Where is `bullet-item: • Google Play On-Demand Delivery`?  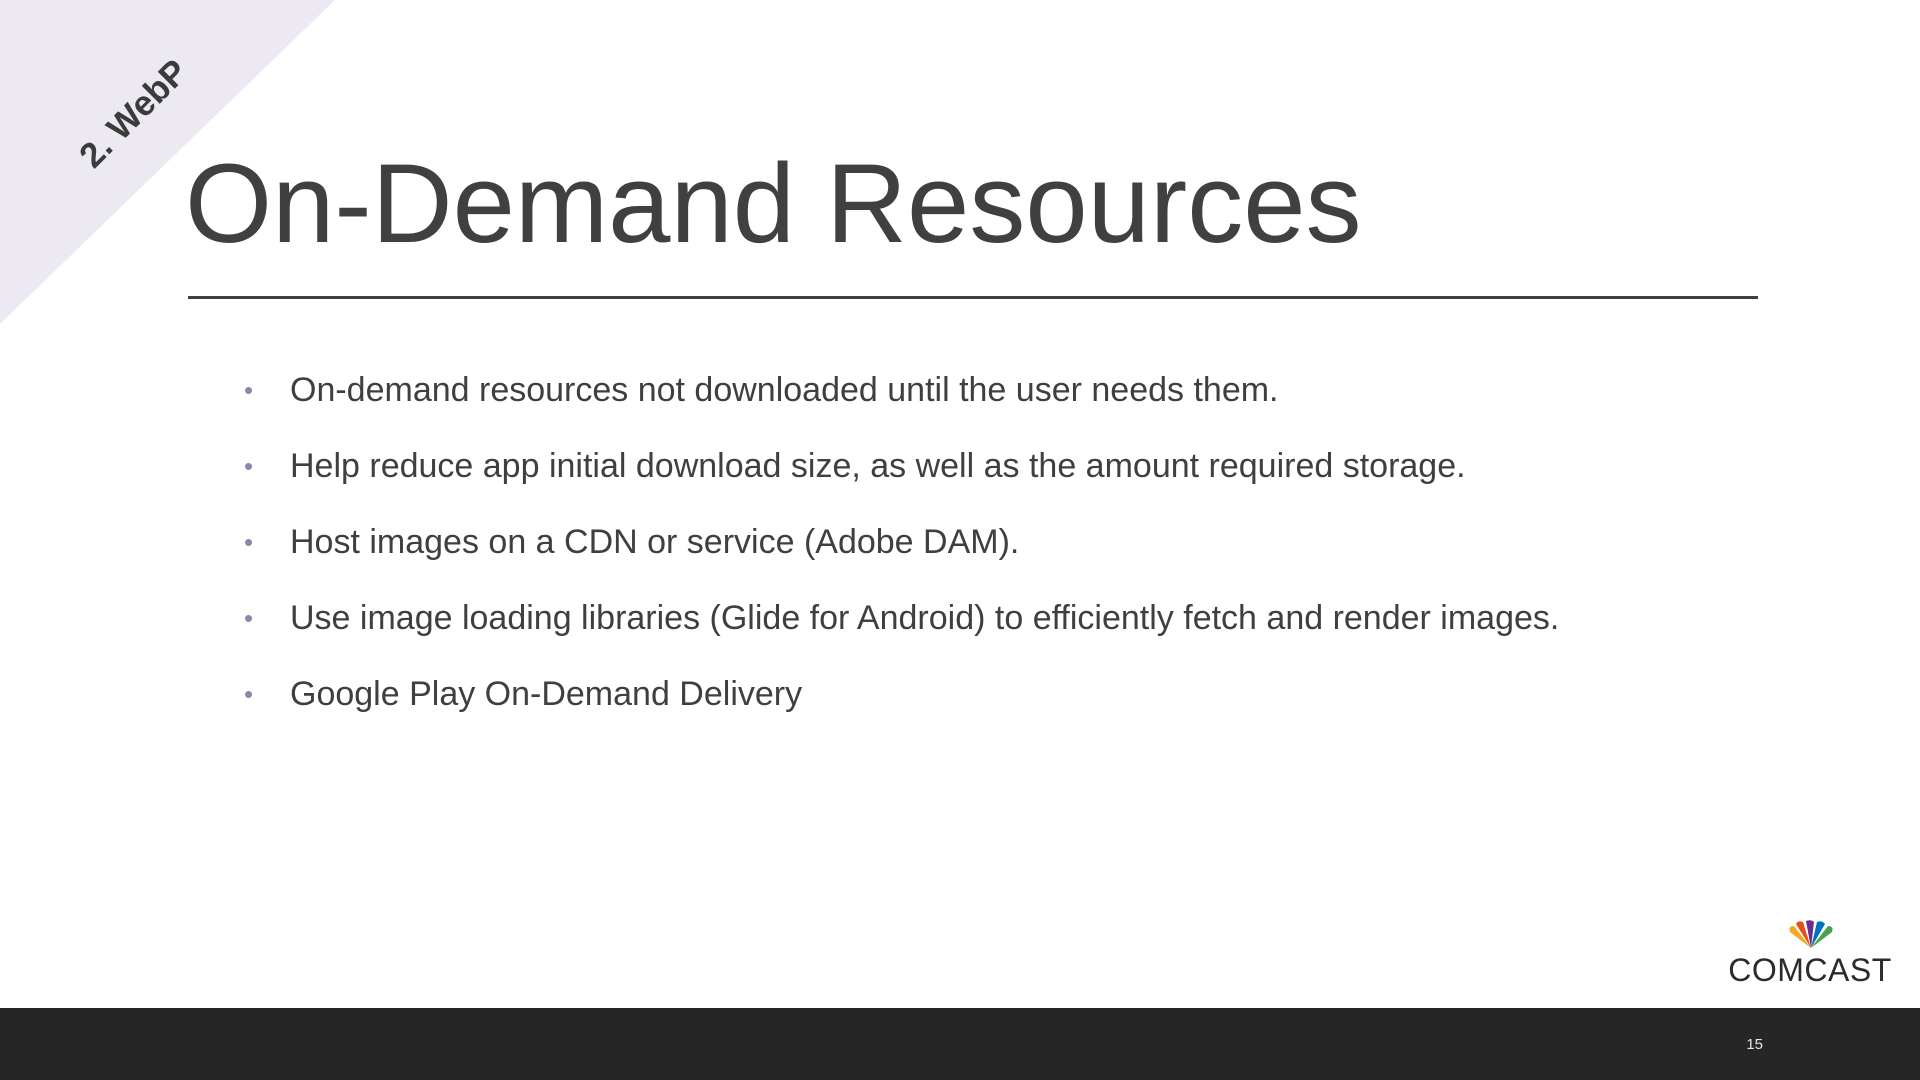
bullet-item: • Google Play On-Demand Delivery is located at coordinates (901, 706).